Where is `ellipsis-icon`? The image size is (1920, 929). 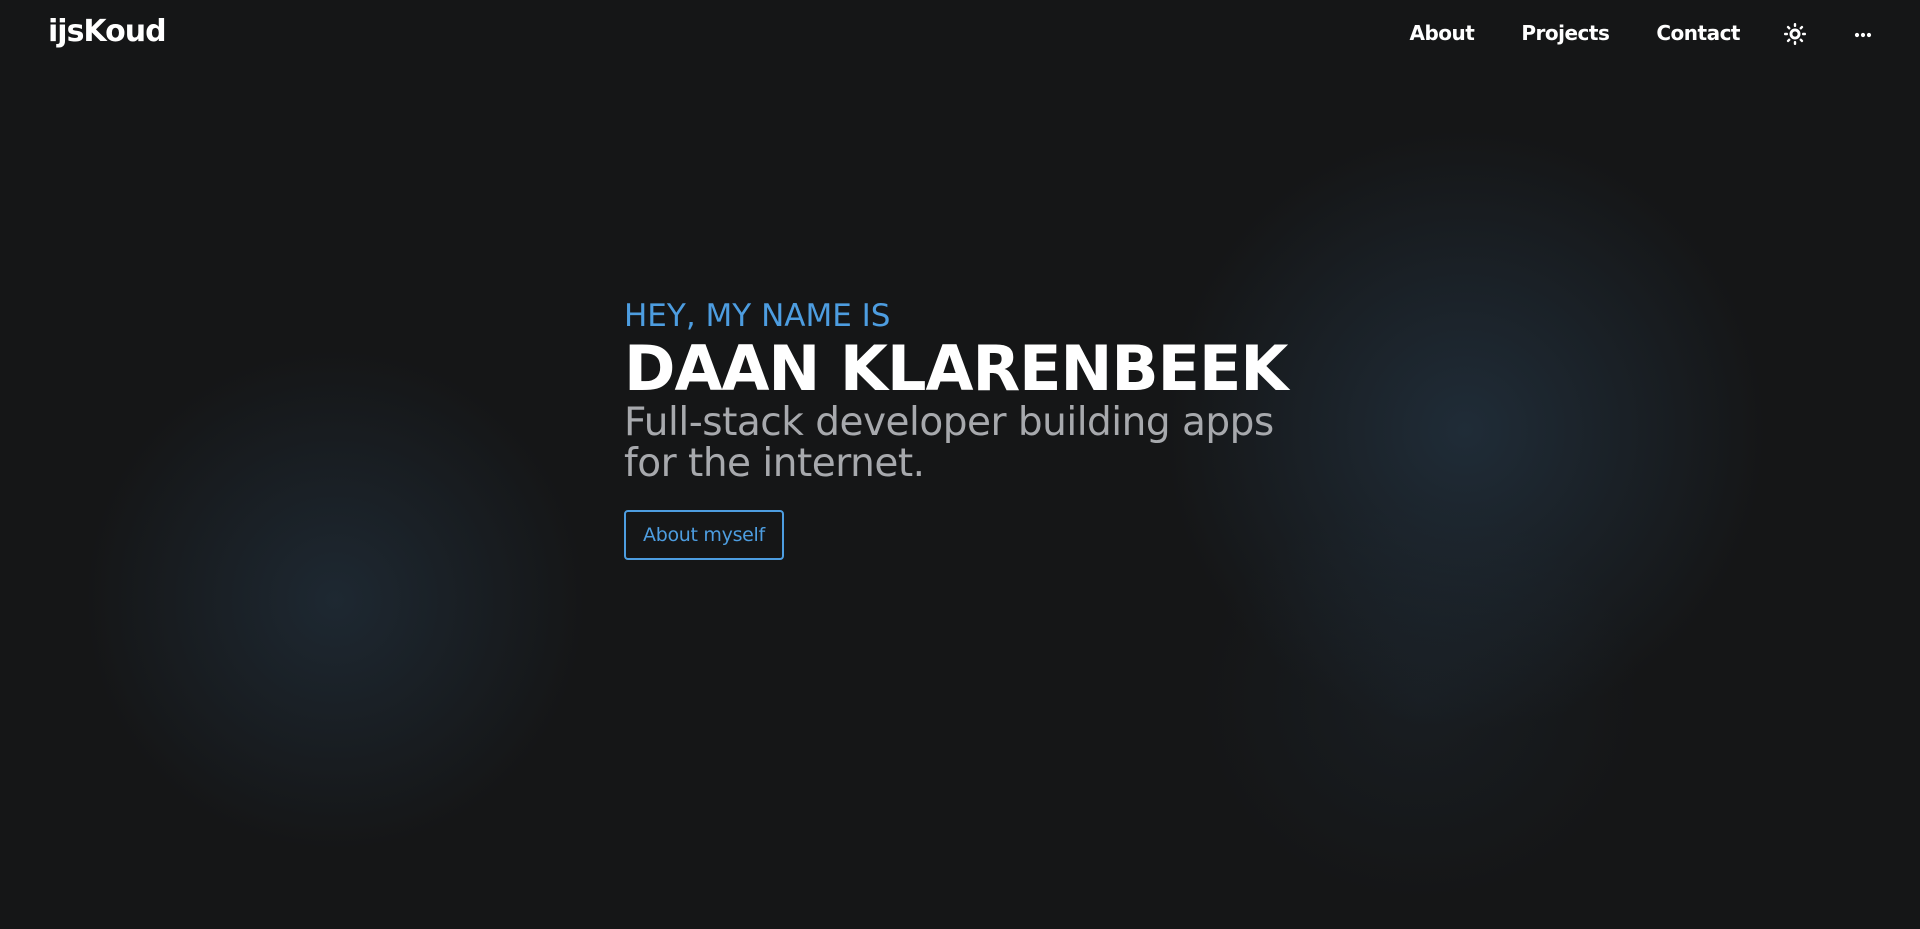
ellipsis-icon is located at coordinates (1863, 35).